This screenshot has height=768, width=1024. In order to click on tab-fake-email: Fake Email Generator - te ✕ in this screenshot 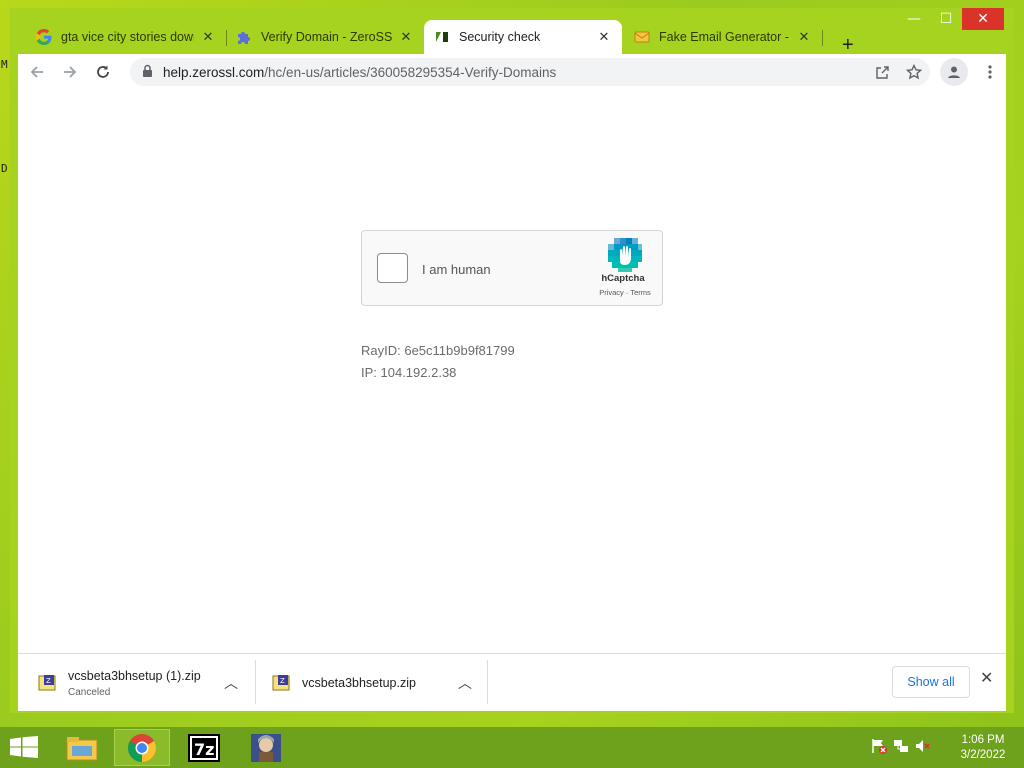, I will do `click(723, 37)`.